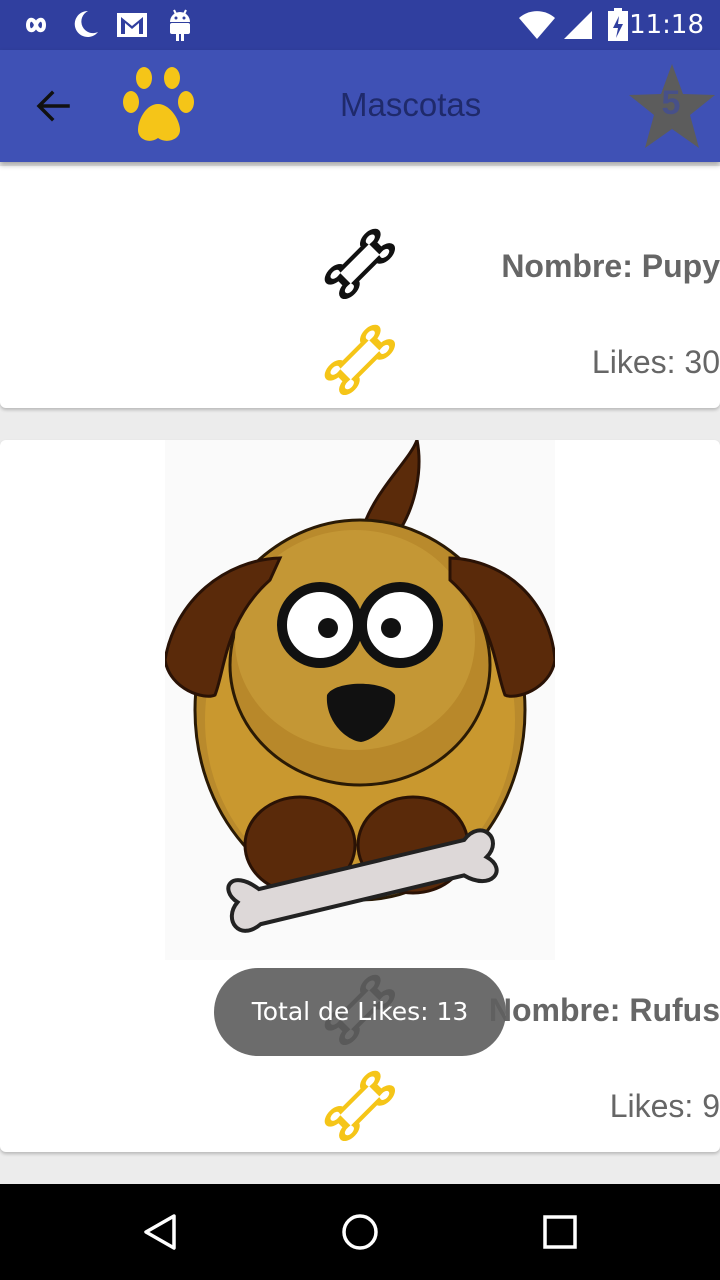 This screenshot has height=1280, width=720. I want to click on clock: 11:18, so click(666, 25).